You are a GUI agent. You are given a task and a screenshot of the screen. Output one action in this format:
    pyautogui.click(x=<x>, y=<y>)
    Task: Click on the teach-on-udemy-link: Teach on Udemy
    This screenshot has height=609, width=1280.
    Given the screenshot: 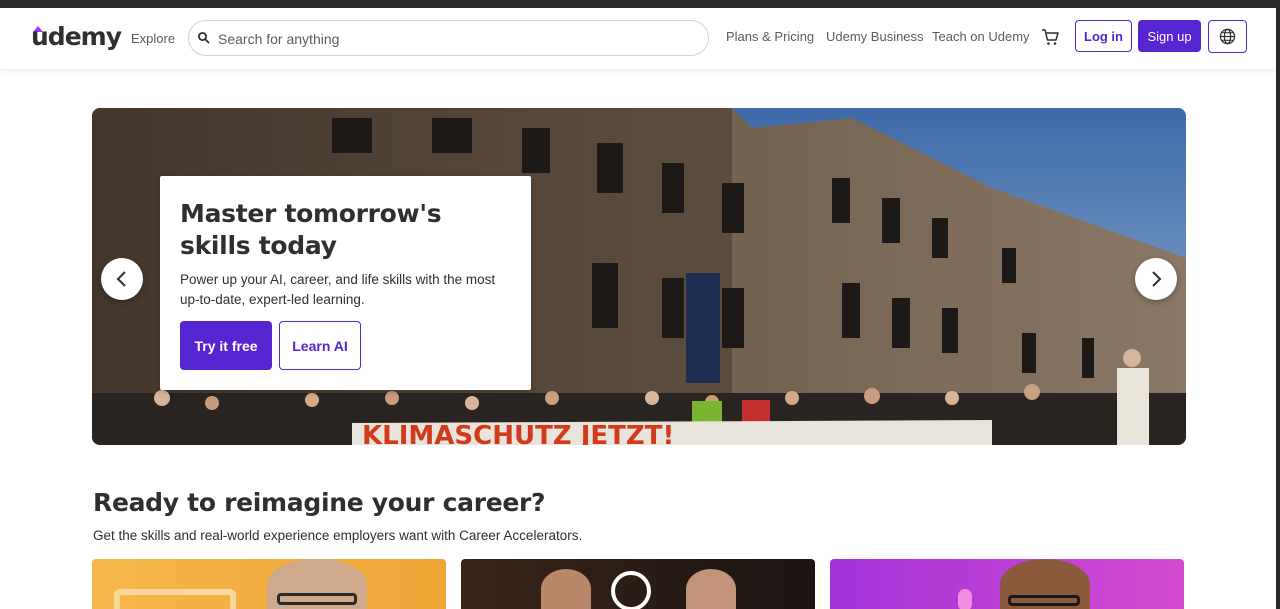 What is the action you would take?
    pyautogui.click(x=981, y=36)
    